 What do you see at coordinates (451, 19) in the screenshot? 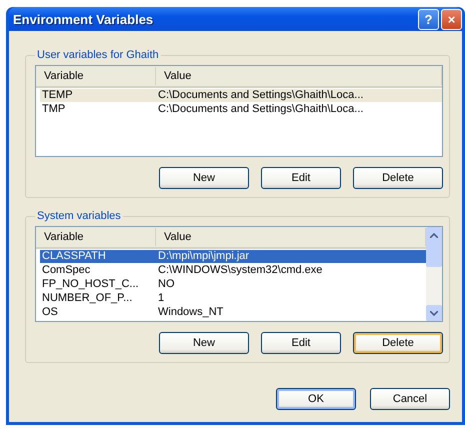
I see `close-button: ×` at bounding box center [451, 19].